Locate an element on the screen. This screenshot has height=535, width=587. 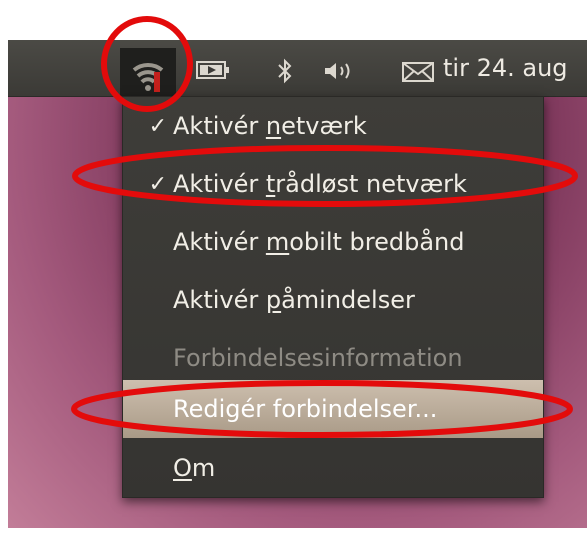
menu-item-about: Om is located at coordinates (333, 468).